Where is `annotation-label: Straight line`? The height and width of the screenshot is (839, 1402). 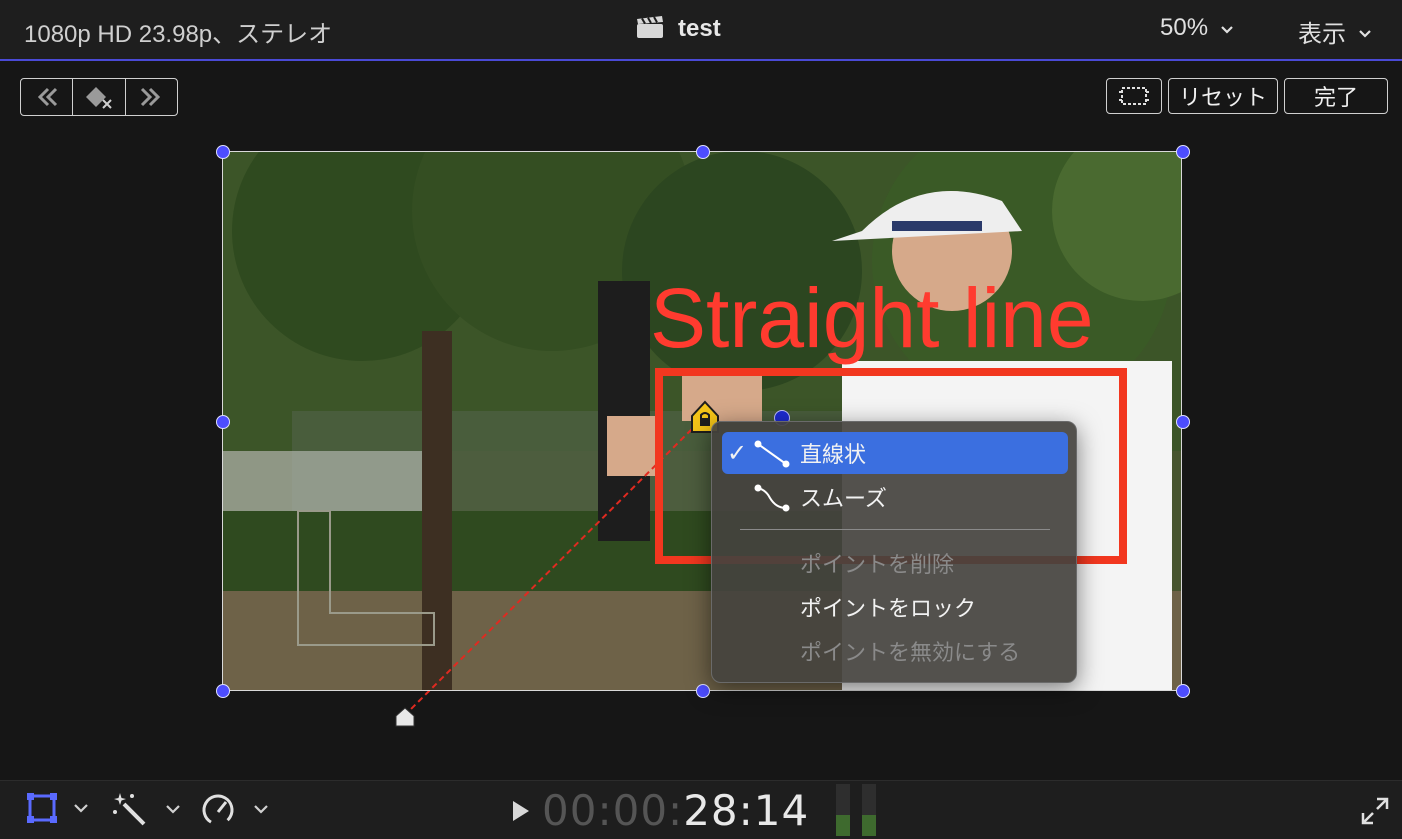 annotation-label: Straight line is located at coordinates (872, 318).